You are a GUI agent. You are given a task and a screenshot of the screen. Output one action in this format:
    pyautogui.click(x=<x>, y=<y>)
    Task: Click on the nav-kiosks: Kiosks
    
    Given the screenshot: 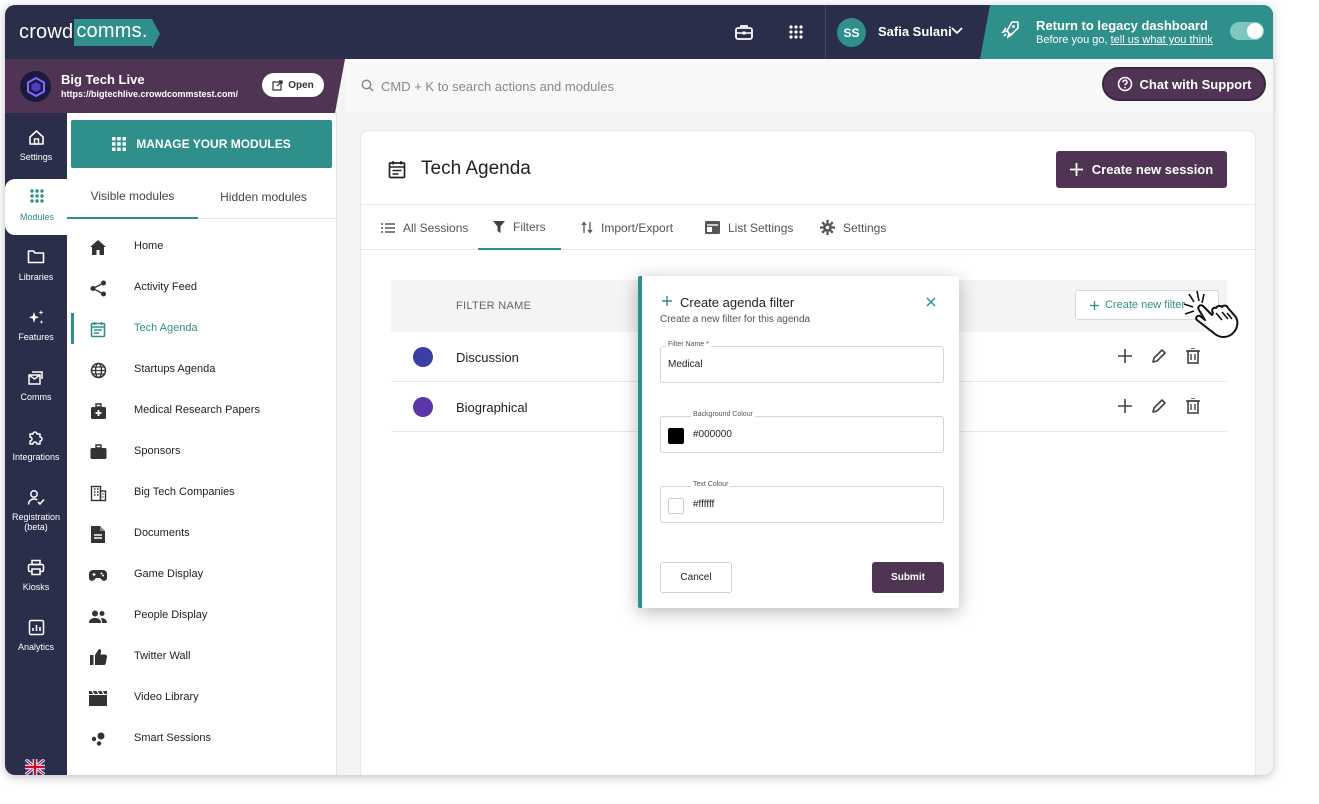 What is the action you would take?
    pyautogui.click(x=36, y=577)
    